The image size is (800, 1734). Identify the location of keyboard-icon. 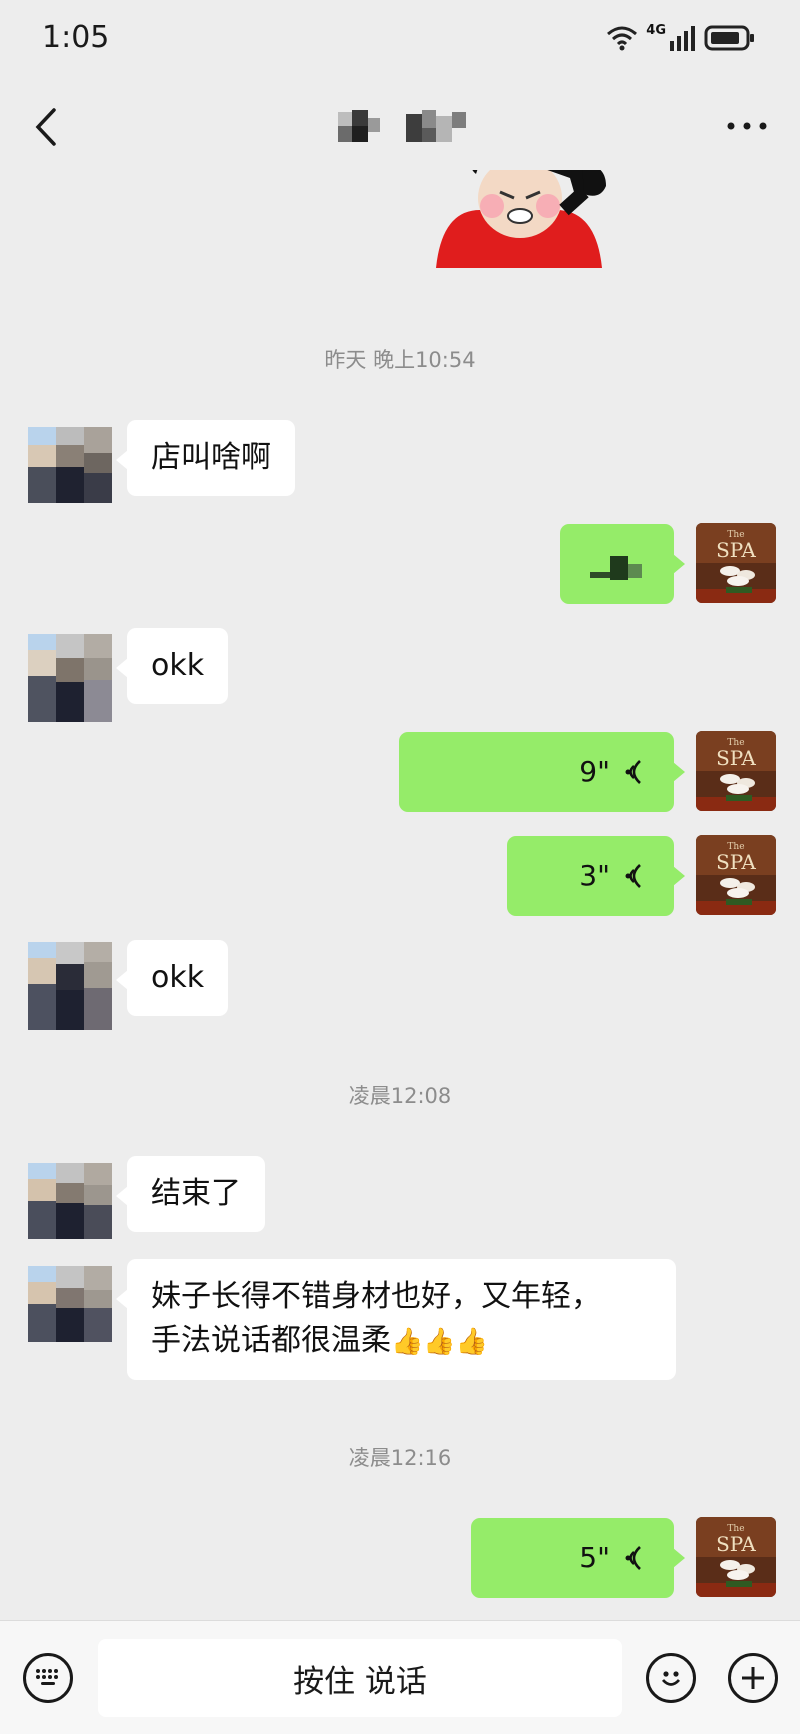
(47, 1677).